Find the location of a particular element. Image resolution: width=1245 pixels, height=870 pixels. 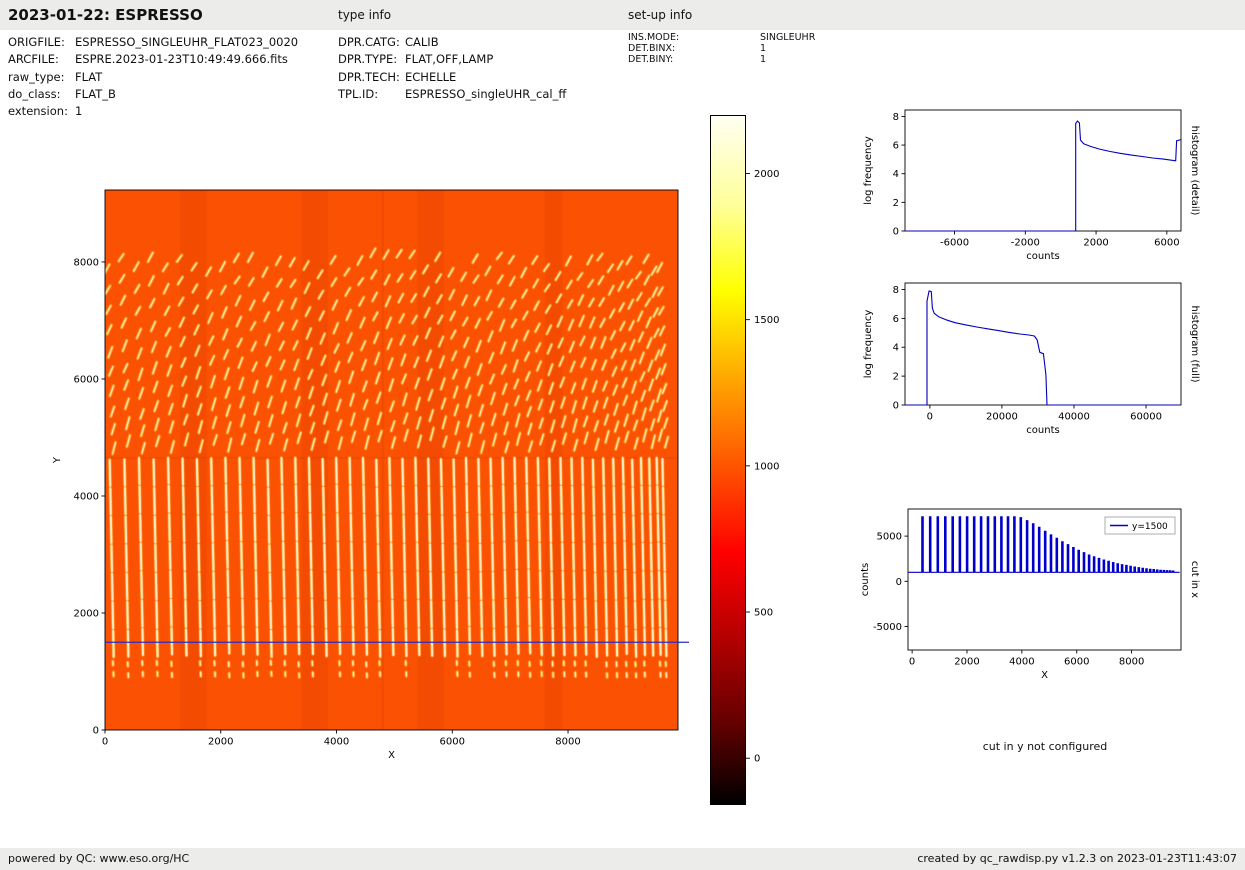

meta-row-tplid: TPL.ID: ESPRESSO_singleUHR_cal_ff is located at coordinates (452, 94).